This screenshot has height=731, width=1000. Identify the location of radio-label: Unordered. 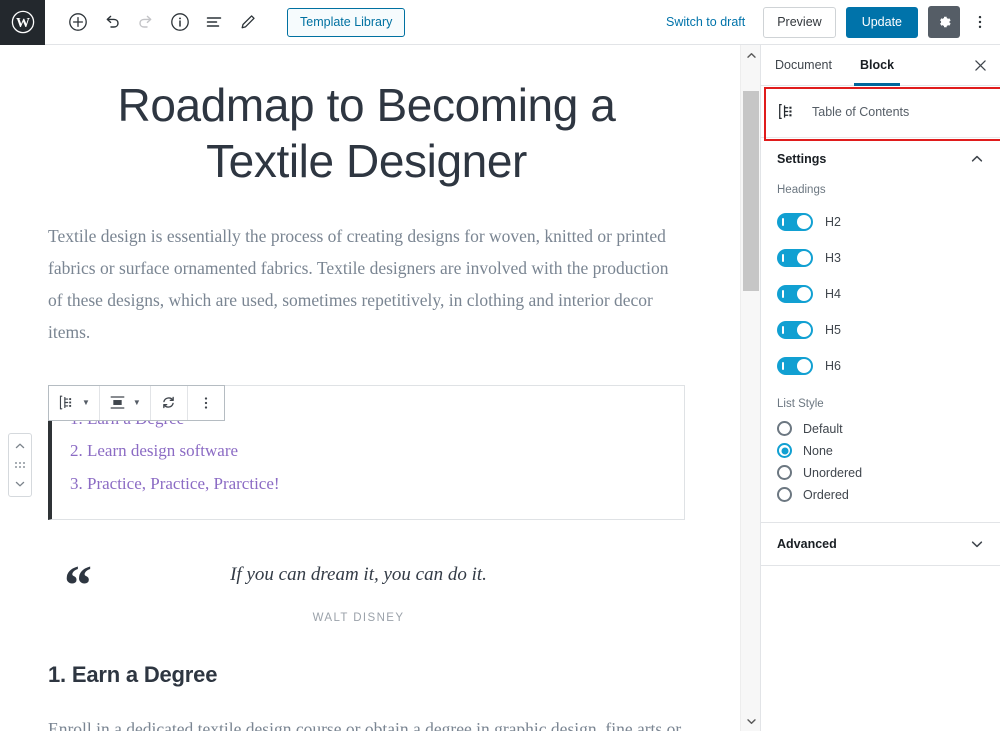
(833, 472).